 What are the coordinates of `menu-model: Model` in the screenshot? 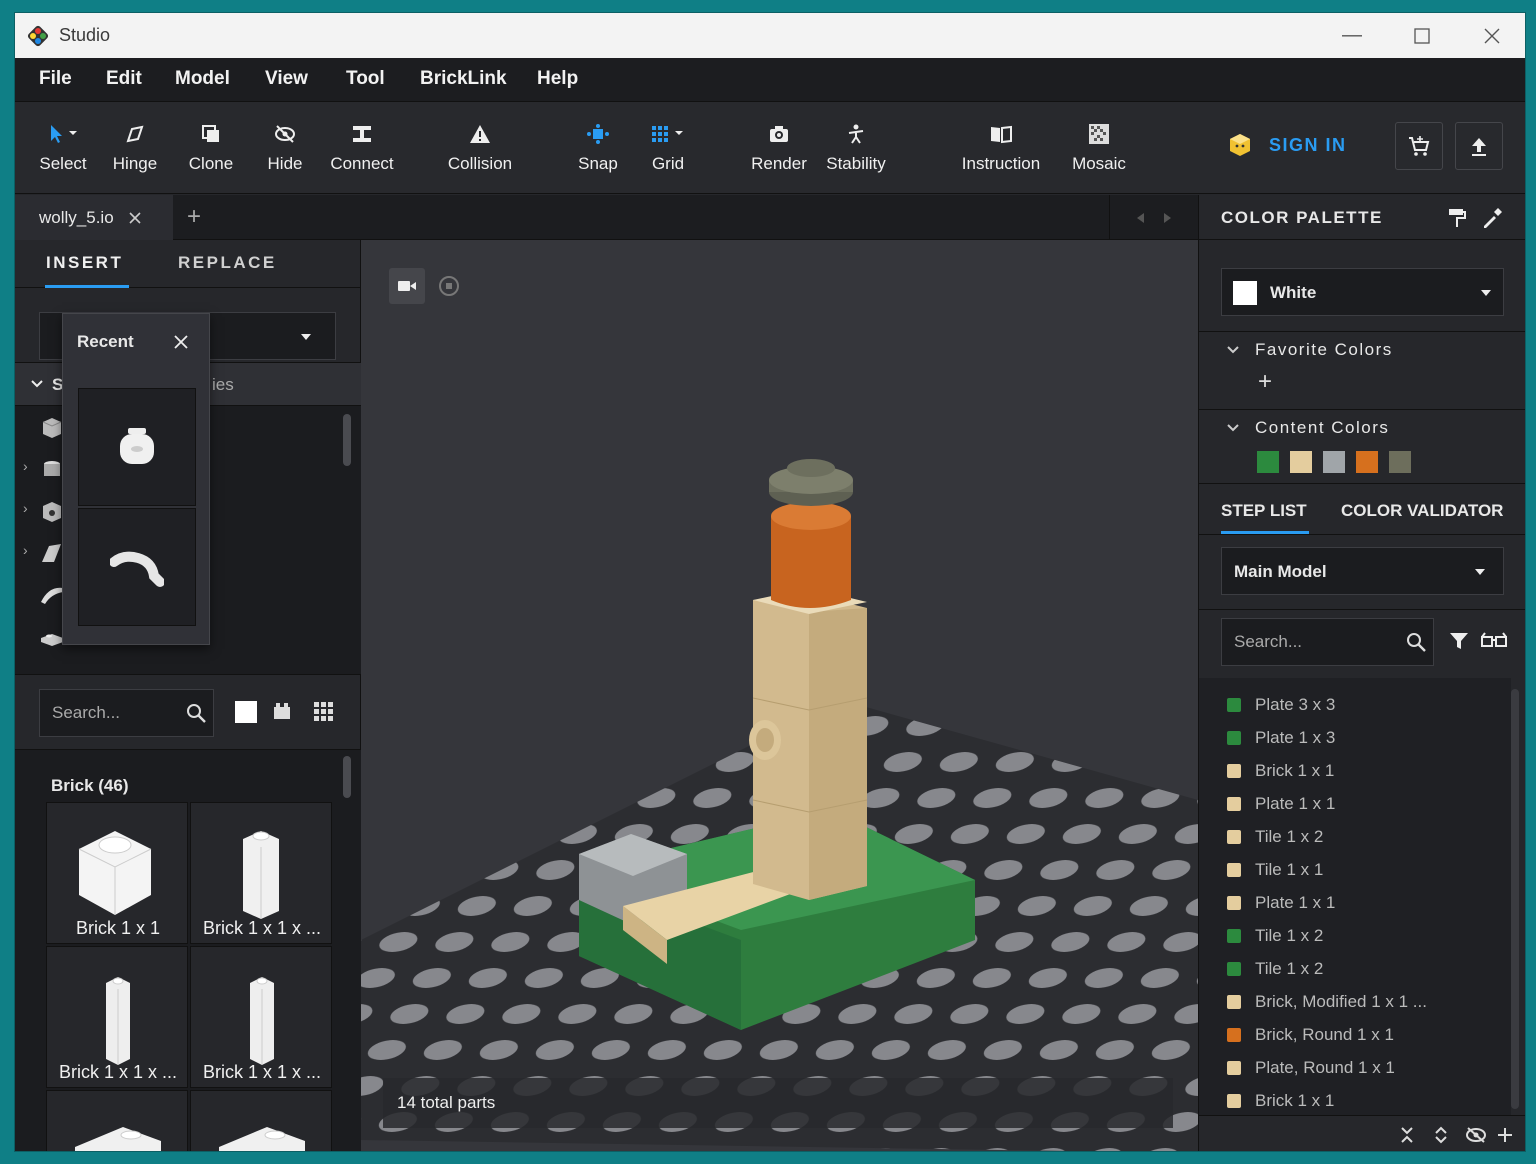 It's located at (202, 79).